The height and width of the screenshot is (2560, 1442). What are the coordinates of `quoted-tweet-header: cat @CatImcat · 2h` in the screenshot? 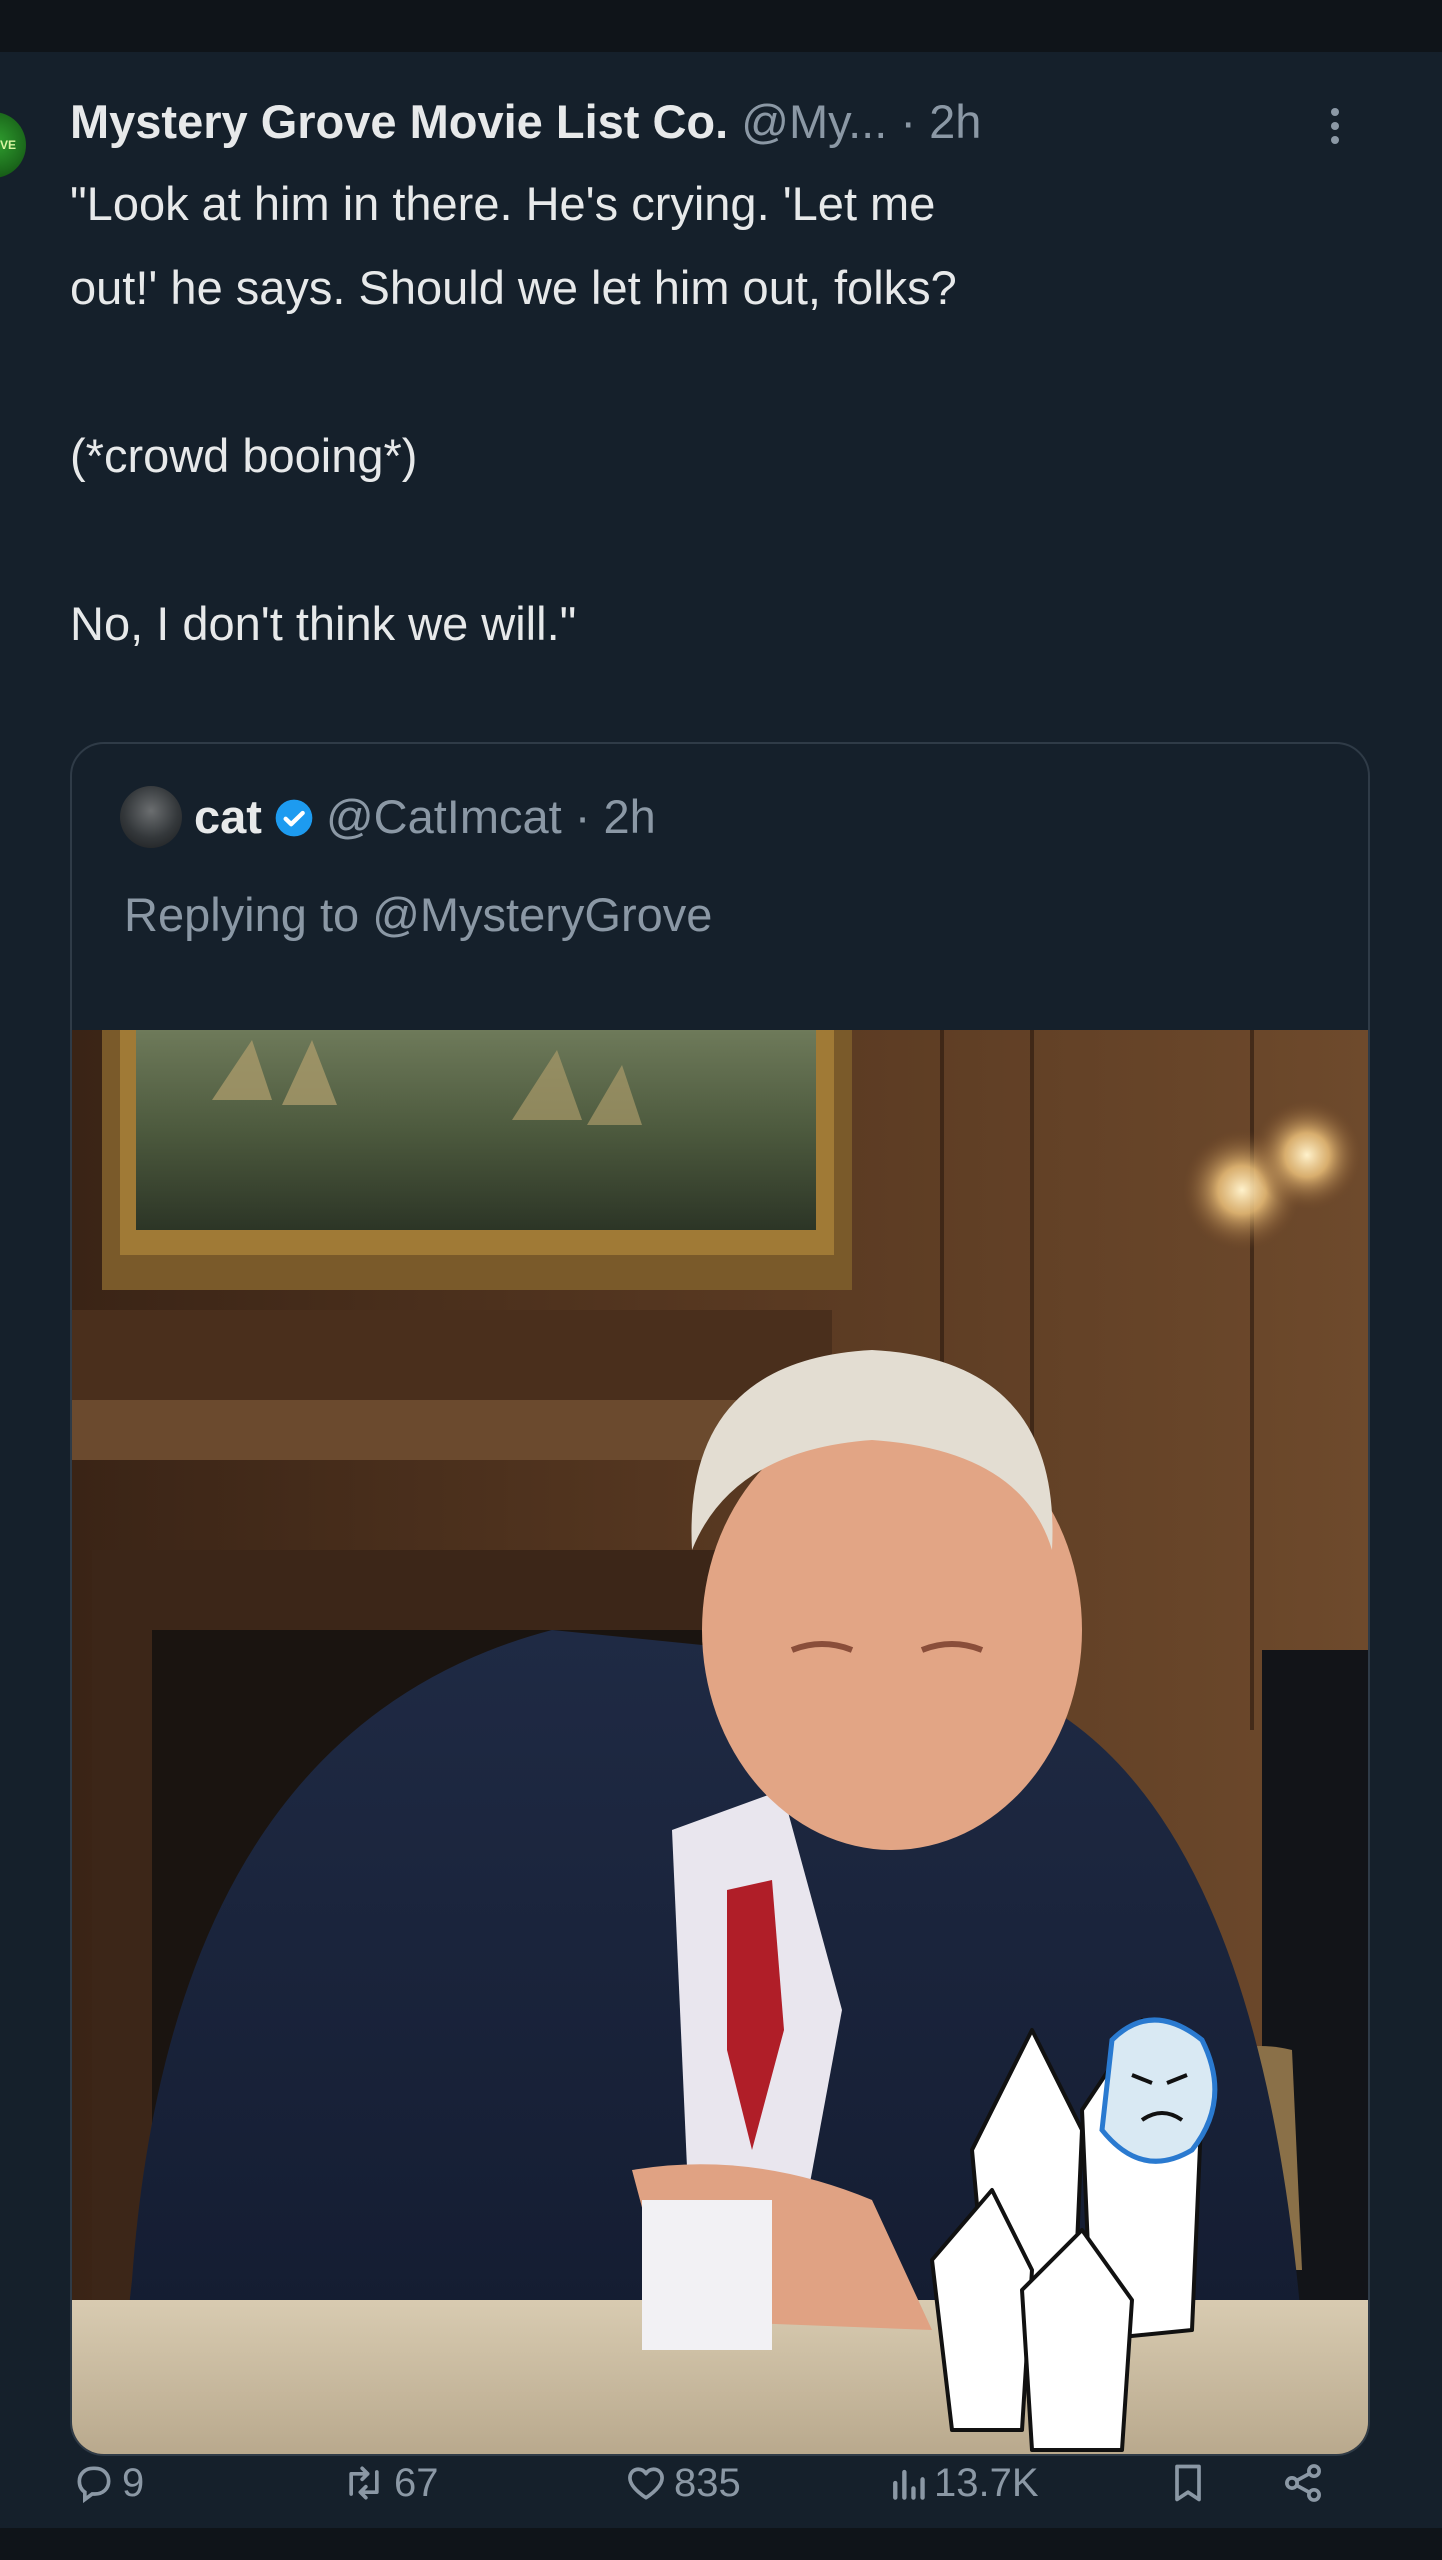 It's located at (425, 817).